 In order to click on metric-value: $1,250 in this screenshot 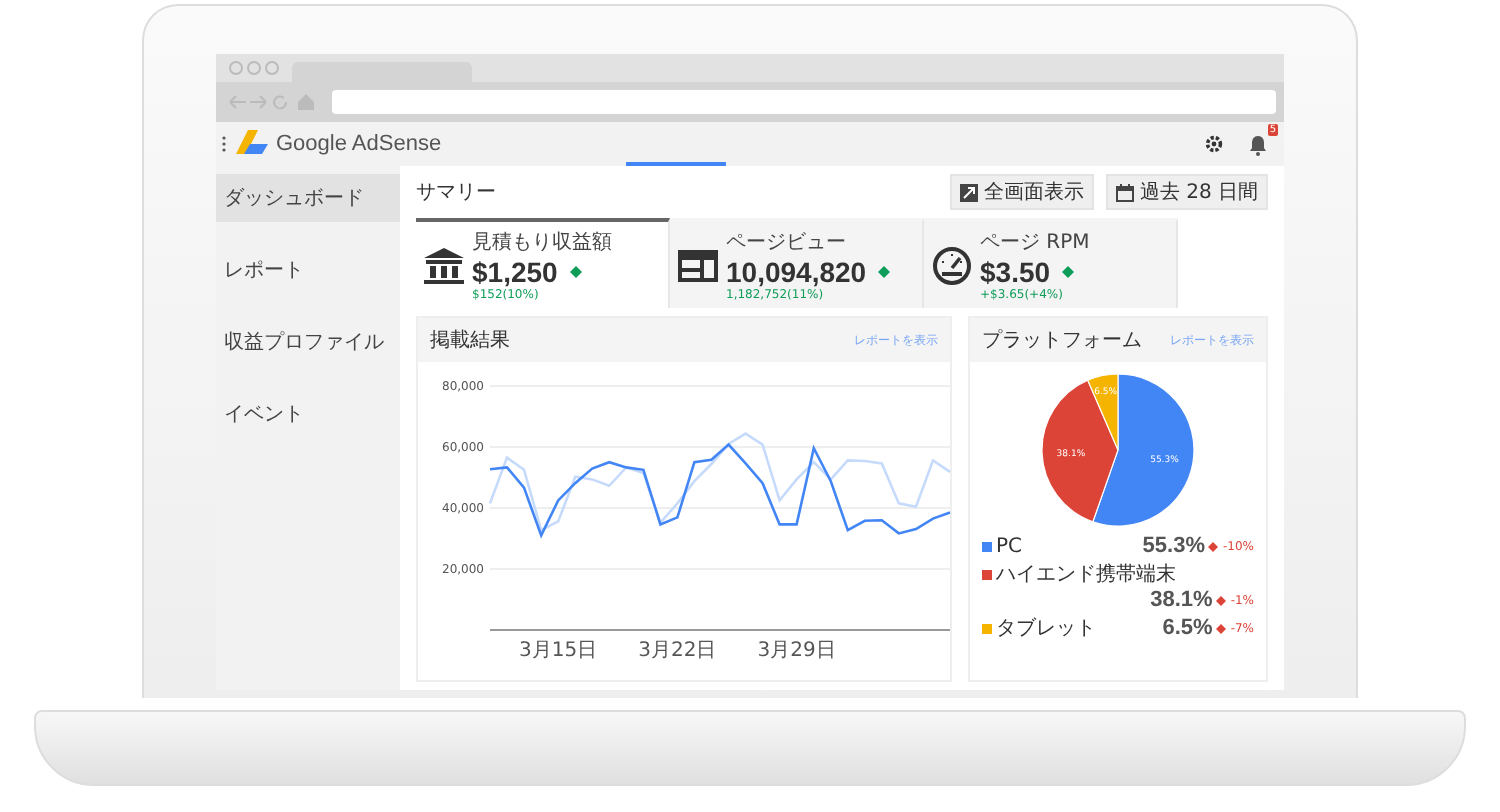, I will do `click(515, 272)`.